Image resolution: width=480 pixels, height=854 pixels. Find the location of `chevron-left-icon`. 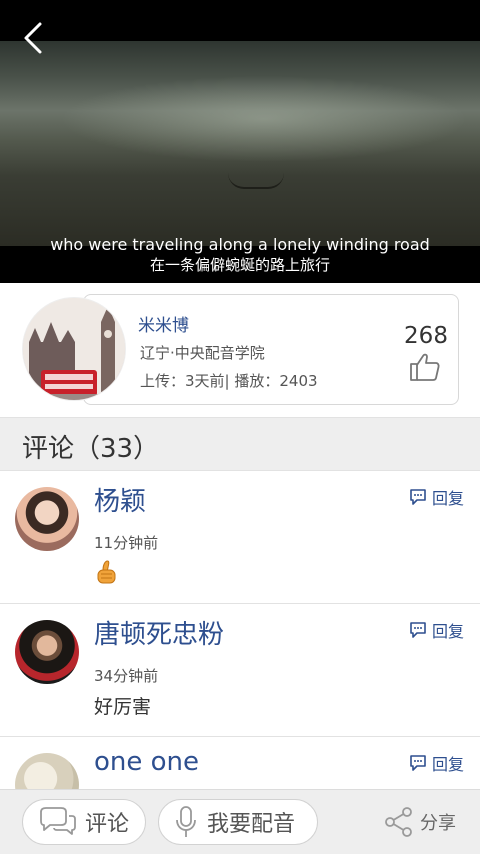

chevron-left-icon is located at coordinates (33, 38).